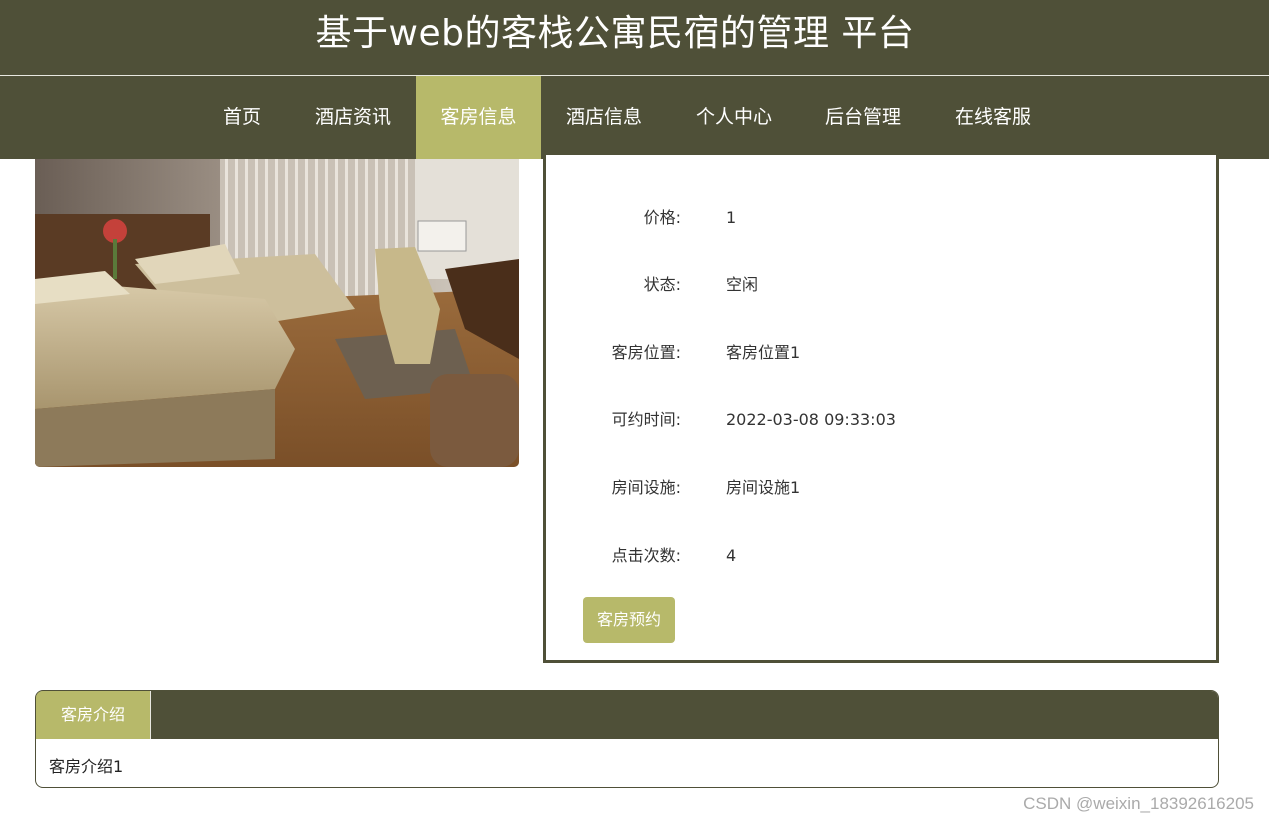 This screenshot has width=1269, height=823. I want to click on detail-value: 客房位置1, so click(763, 352).